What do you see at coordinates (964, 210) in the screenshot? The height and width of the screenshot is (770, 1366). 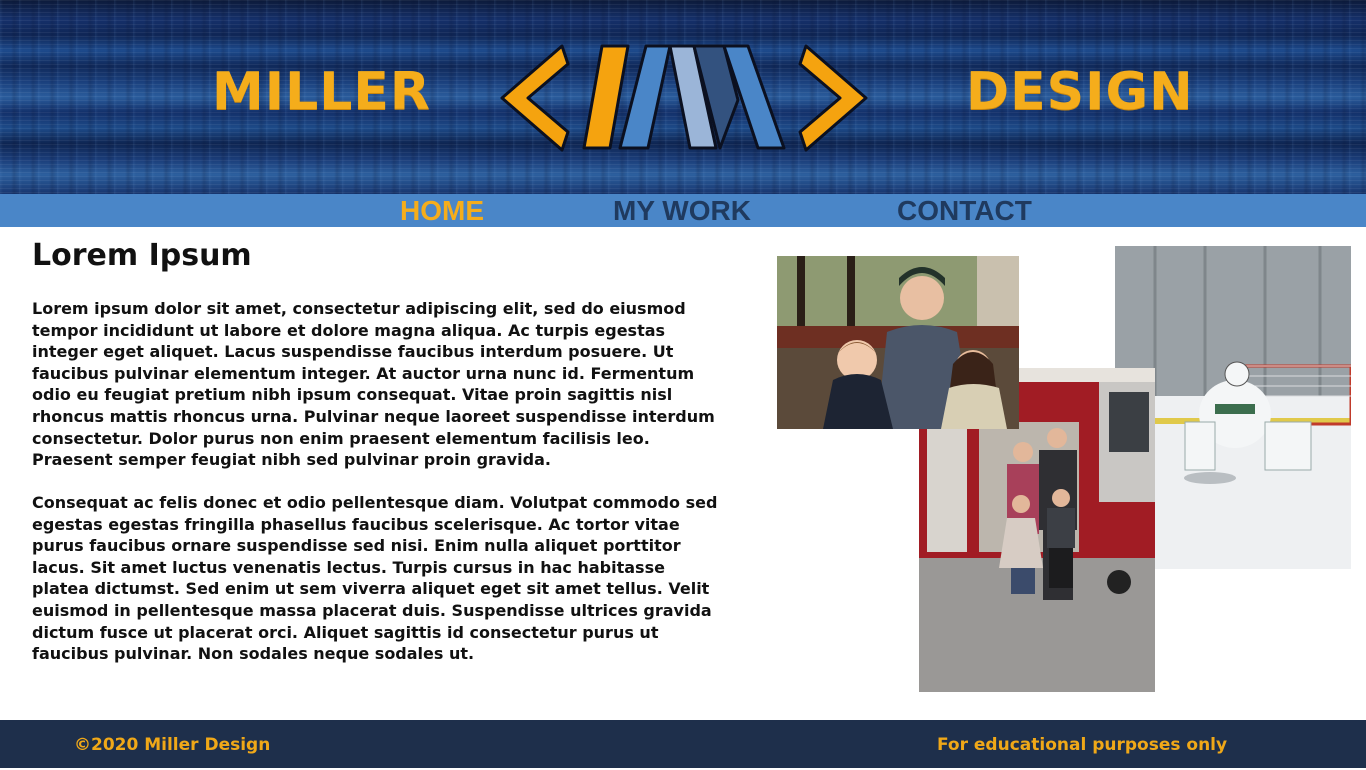 I see `nav-link-contact: CONTACT` at bounding box center [964, 210].